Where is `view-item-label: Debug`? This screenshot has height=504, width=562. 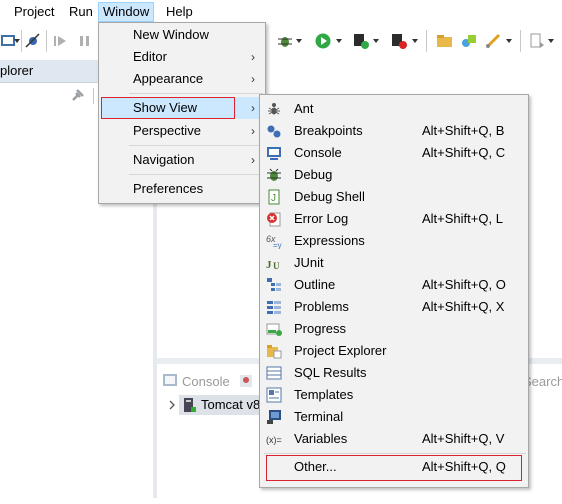
view-item-label: Debug is located at coordinates (313, 174).